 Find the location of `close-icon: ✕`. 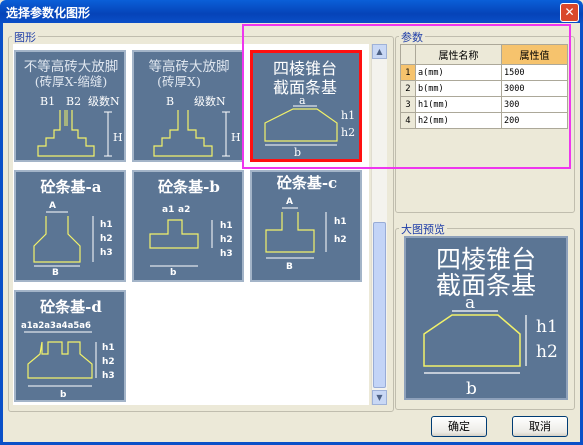

close-icon: ✕ is located at coordinates (569, 12).